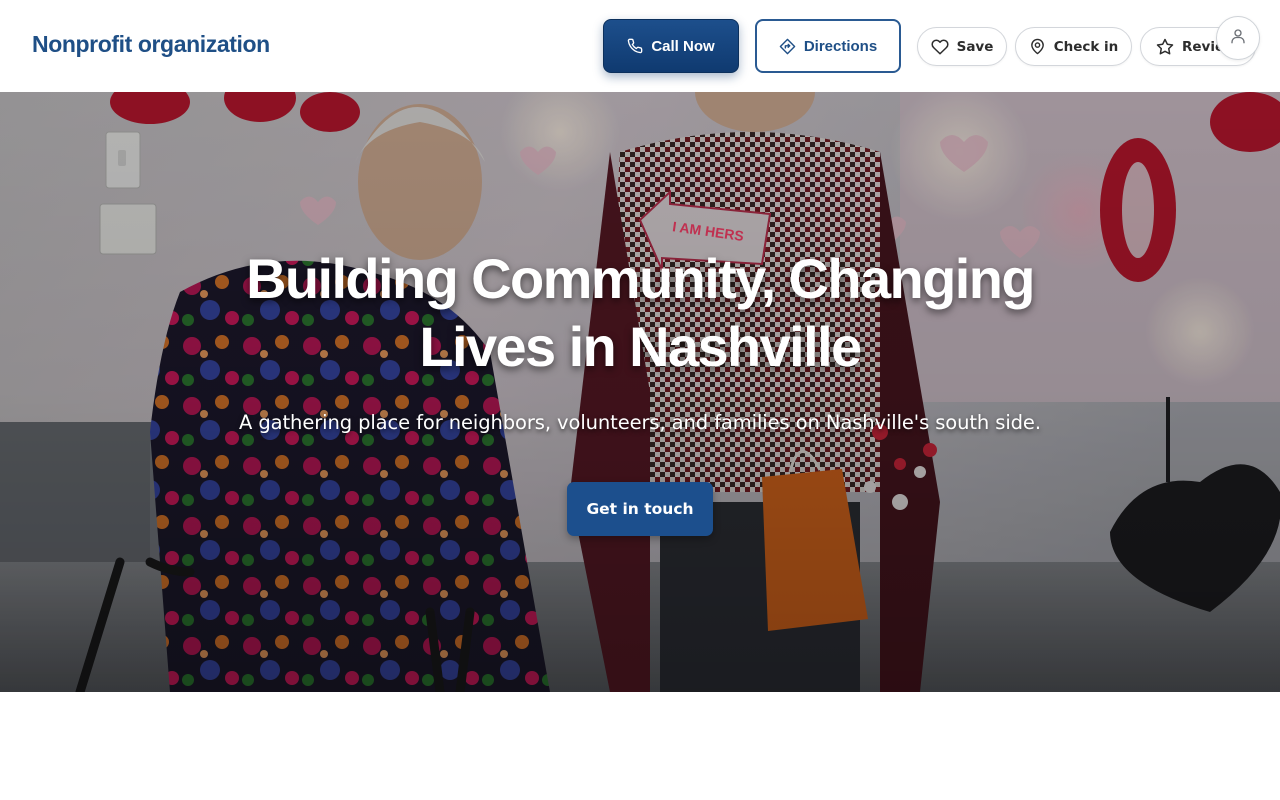 Image resolution: width=1280 pixels, height=800 pixels. Describe the element at coordinates (975, 46) in the screenshot. I see `save-label: Save` at that location.